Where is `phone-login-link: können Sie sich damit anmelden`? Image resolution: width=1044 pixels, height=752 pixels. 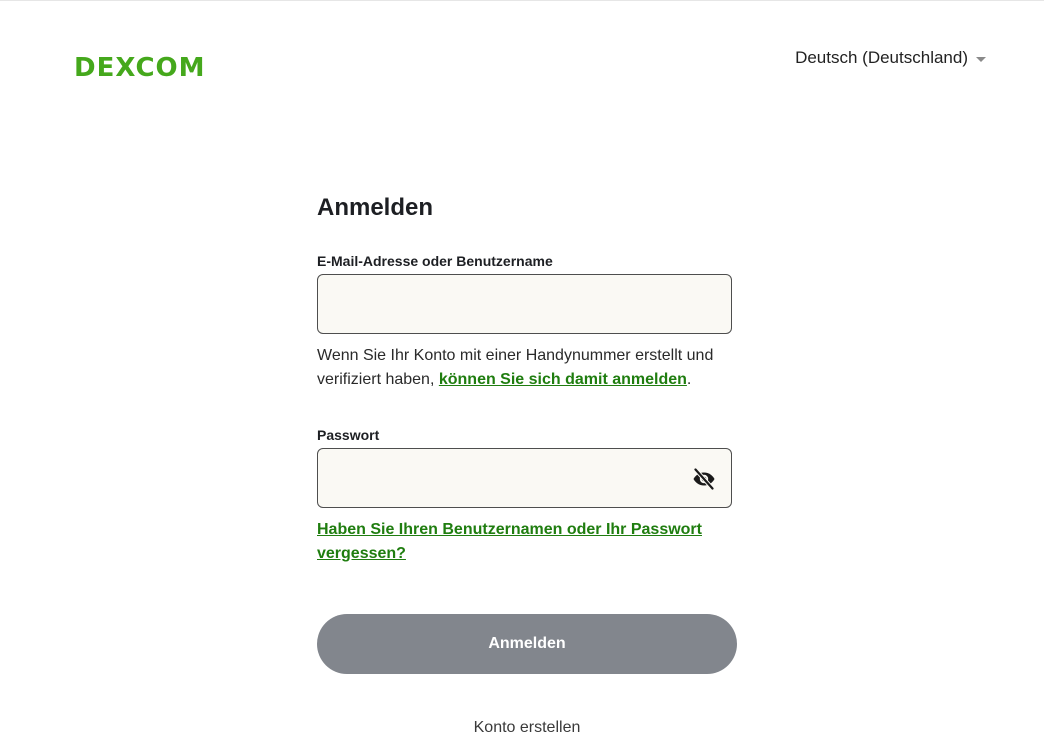 phone-login-link: können Sie sich damit anmelden is located at coordinates (563, 379).